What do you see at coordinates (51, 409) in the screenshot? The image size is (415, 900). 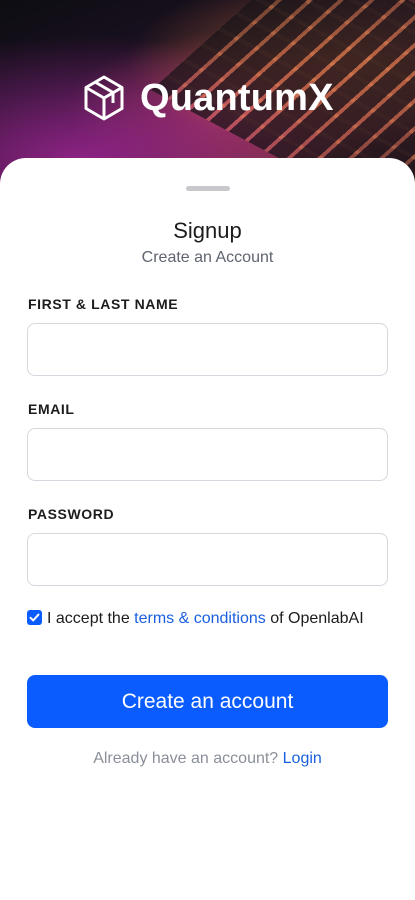 I see `email-label: EMAIL` at bounding box center [51, 409].